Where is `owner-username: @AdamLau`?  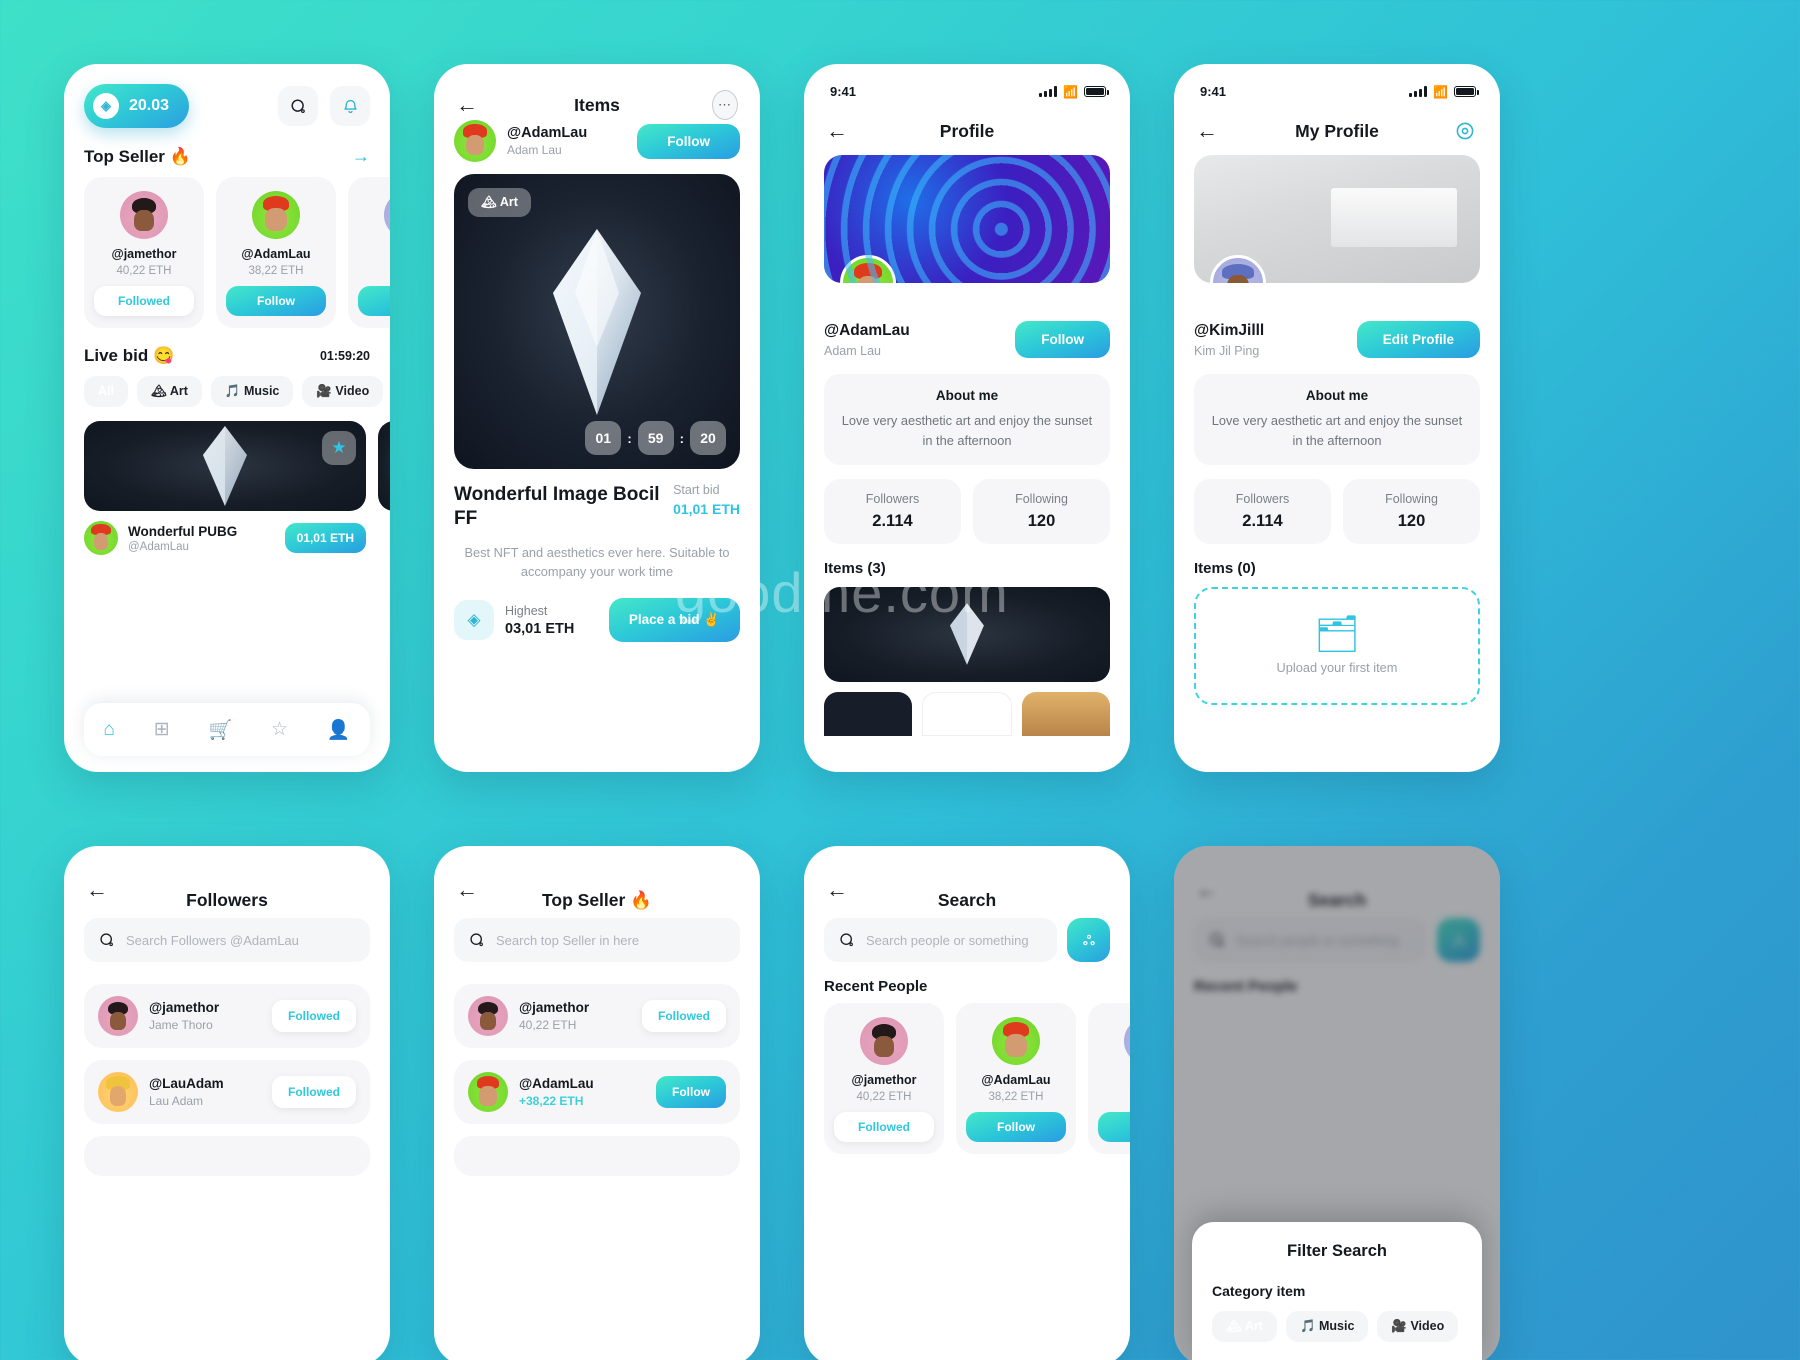
owner-username: @AdamLau is located at coordinates (547, 133).